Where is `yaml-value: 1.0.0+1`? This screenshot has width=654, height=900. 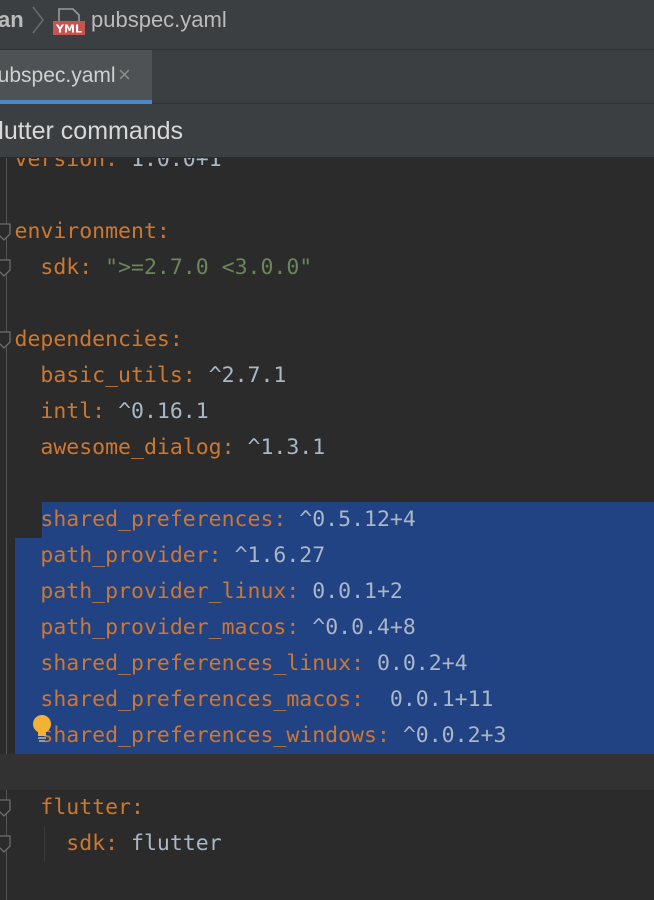
yaml-value: 1.0.0+1 is located at coordinates (176, 165).